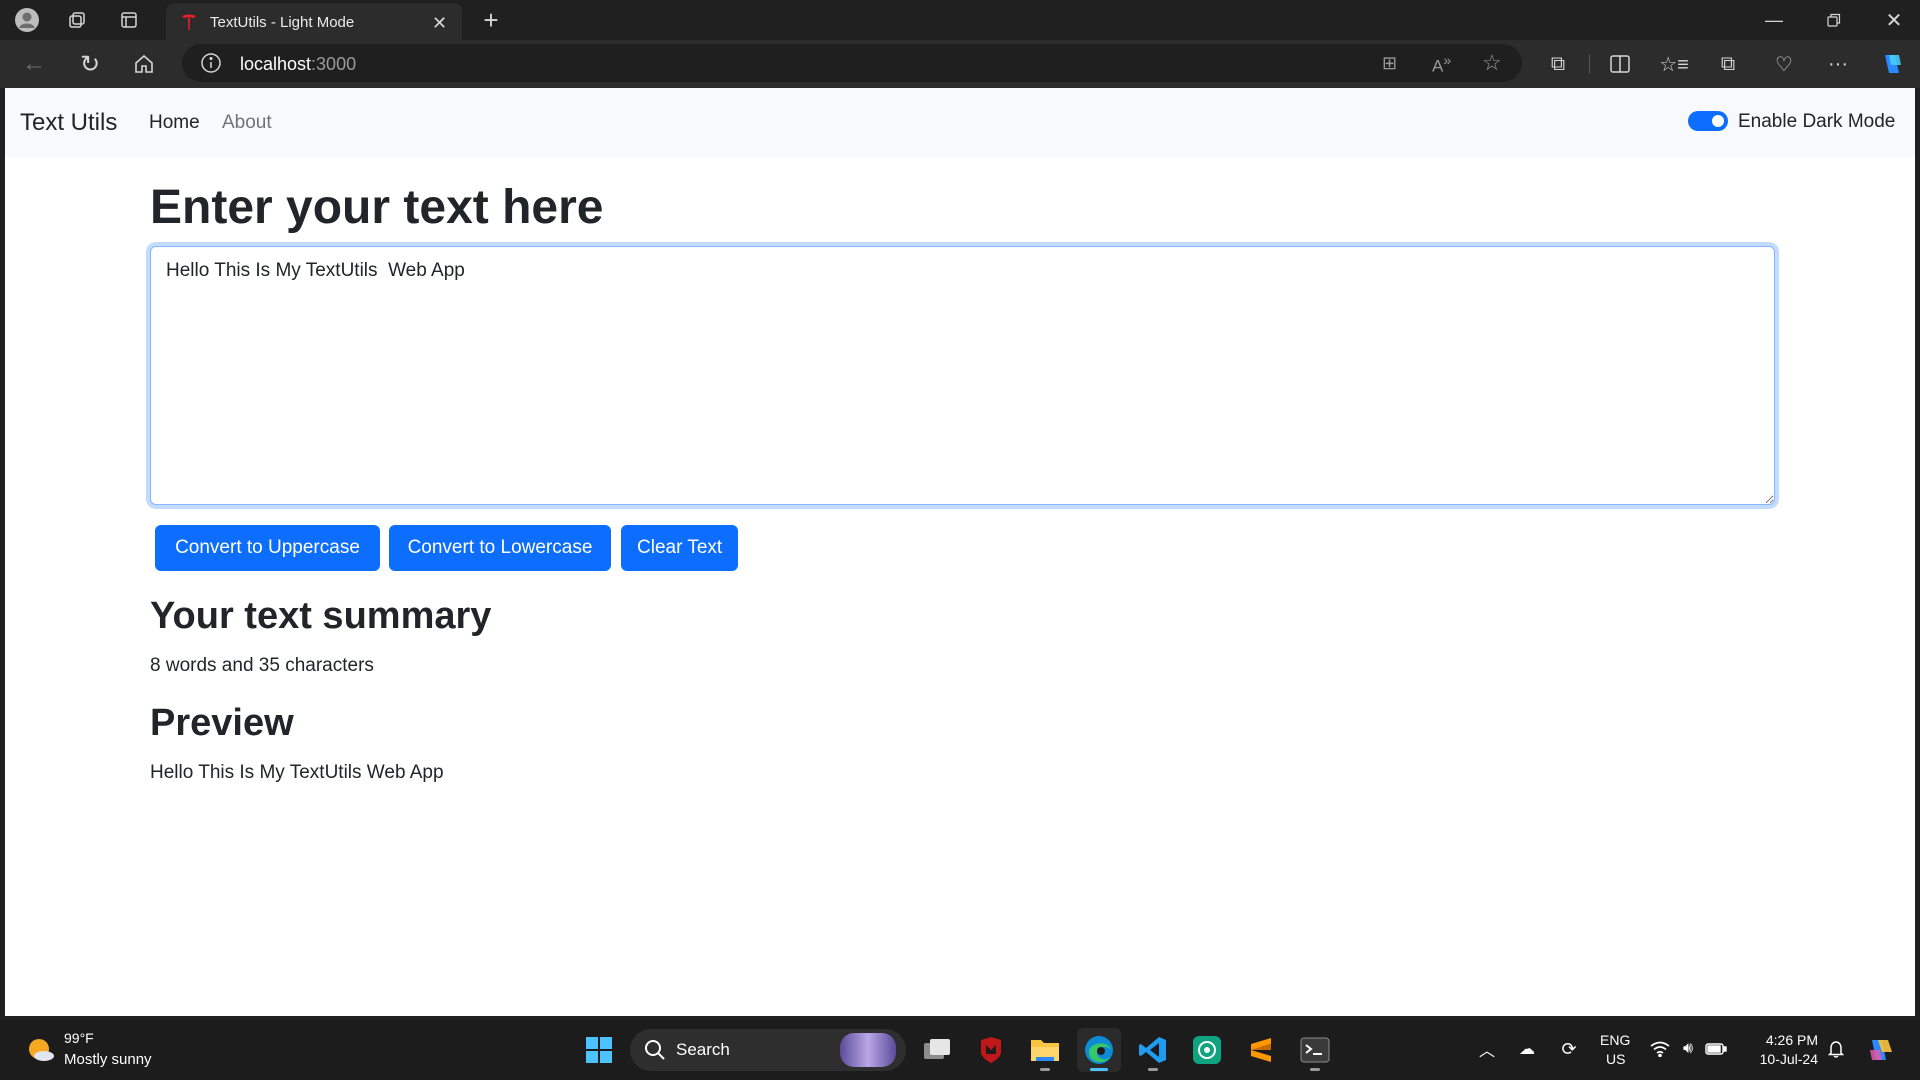 This screenshot has width=1920, height=1080. I want to click on search-label: Search, so click(703, 1049).